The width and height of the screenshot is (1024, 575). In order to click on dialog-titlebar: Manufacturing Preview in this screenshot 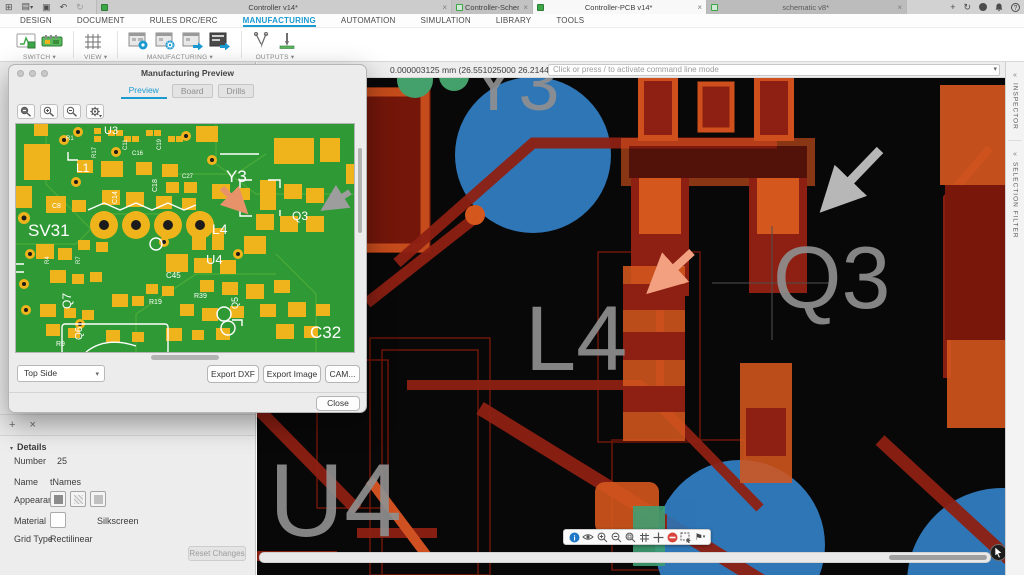, I will do `click(187, 73)`.